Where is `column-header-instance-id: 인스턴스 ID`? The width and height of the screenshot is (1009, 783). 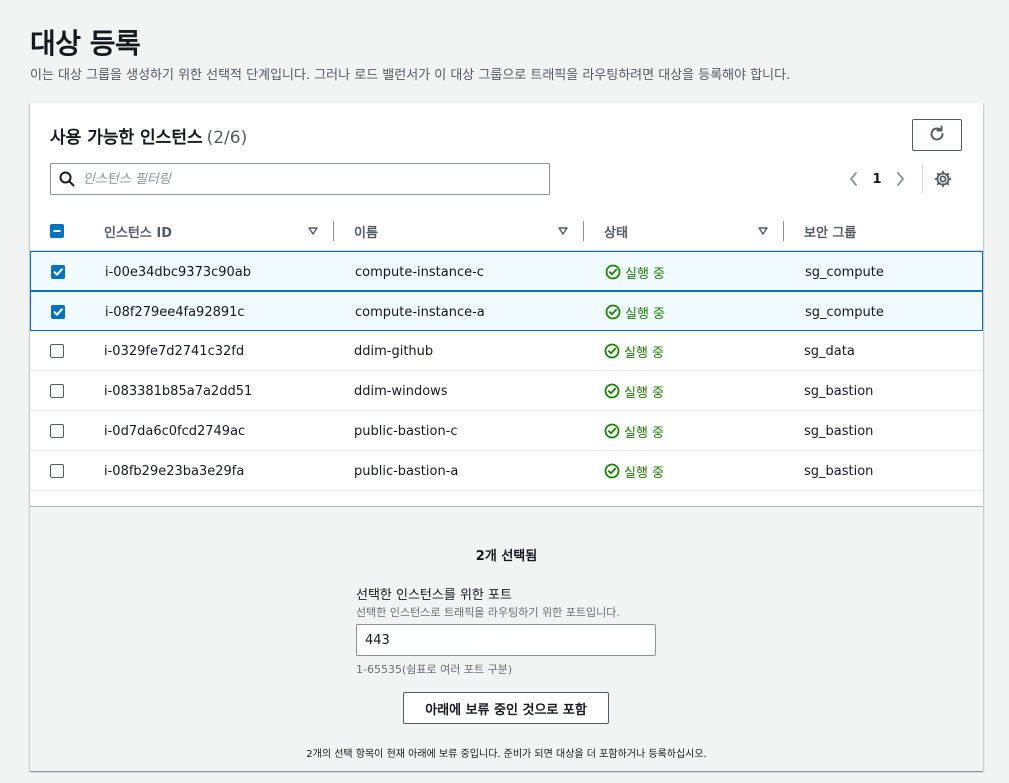 column-header-instance-id: 인스턴스 ID is located at coordinates (138, 231).